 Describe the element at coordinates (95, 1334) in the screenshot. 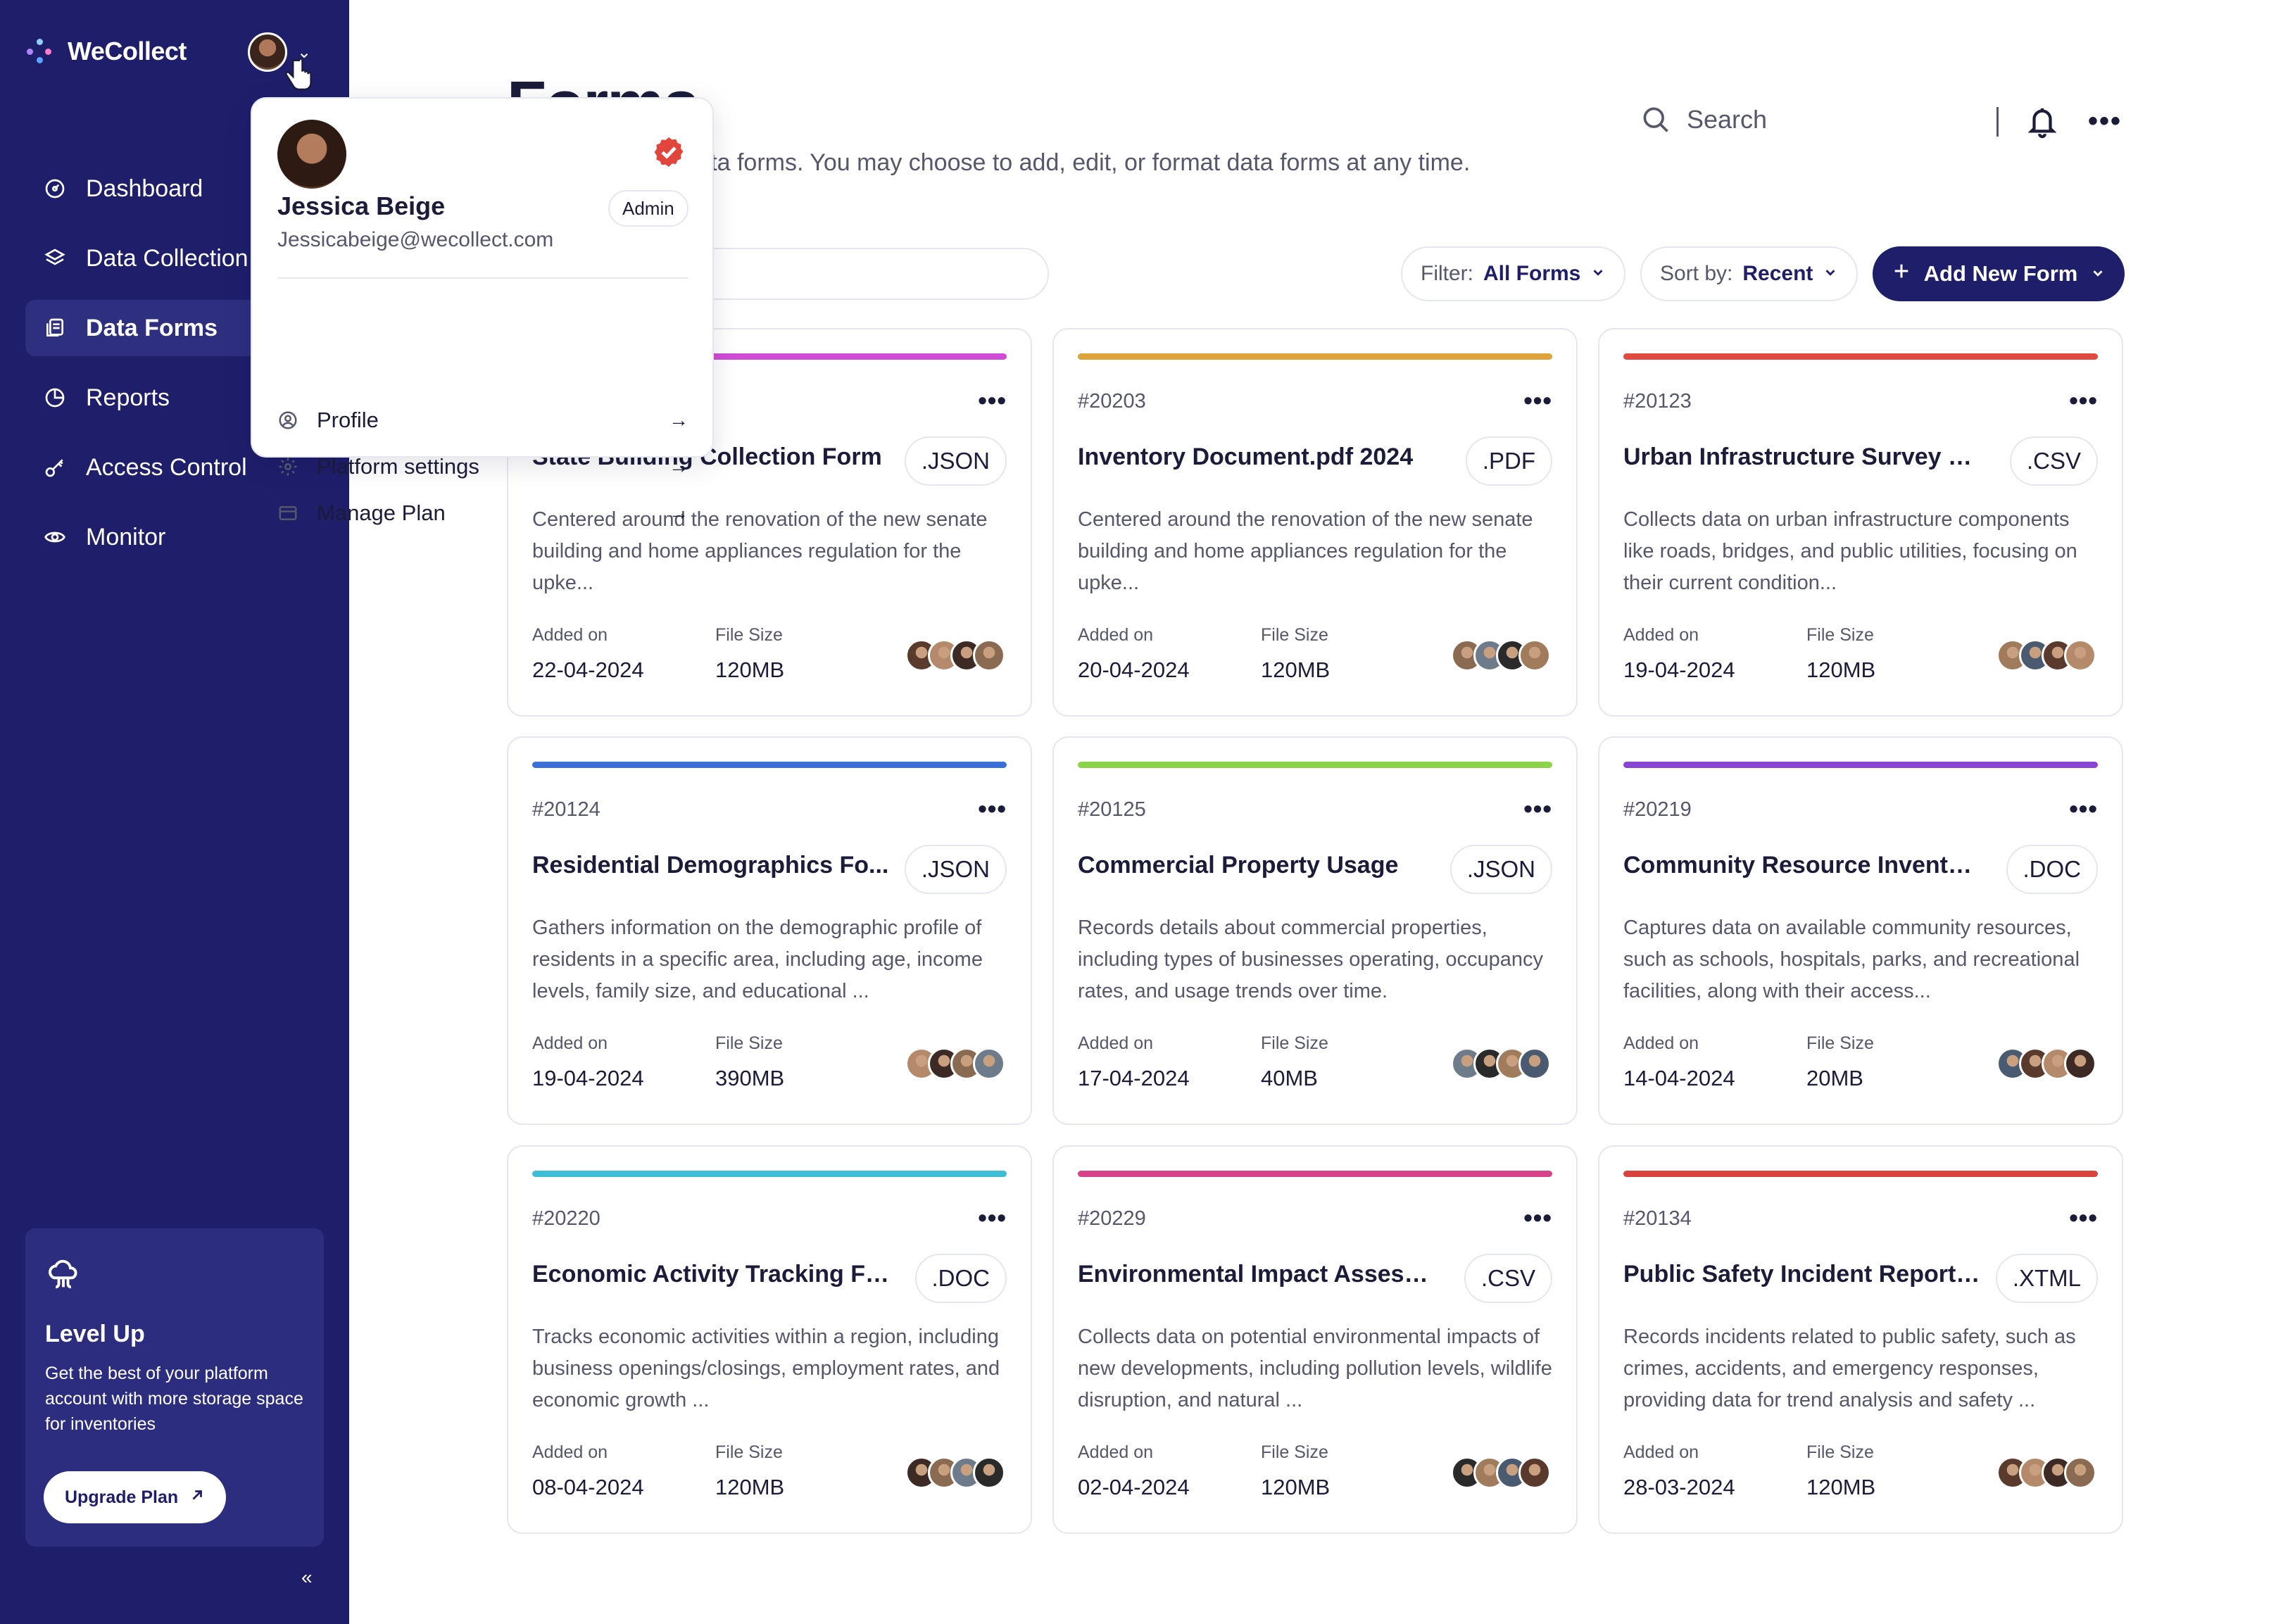

I see `level-up-title: Level Up` at that location.